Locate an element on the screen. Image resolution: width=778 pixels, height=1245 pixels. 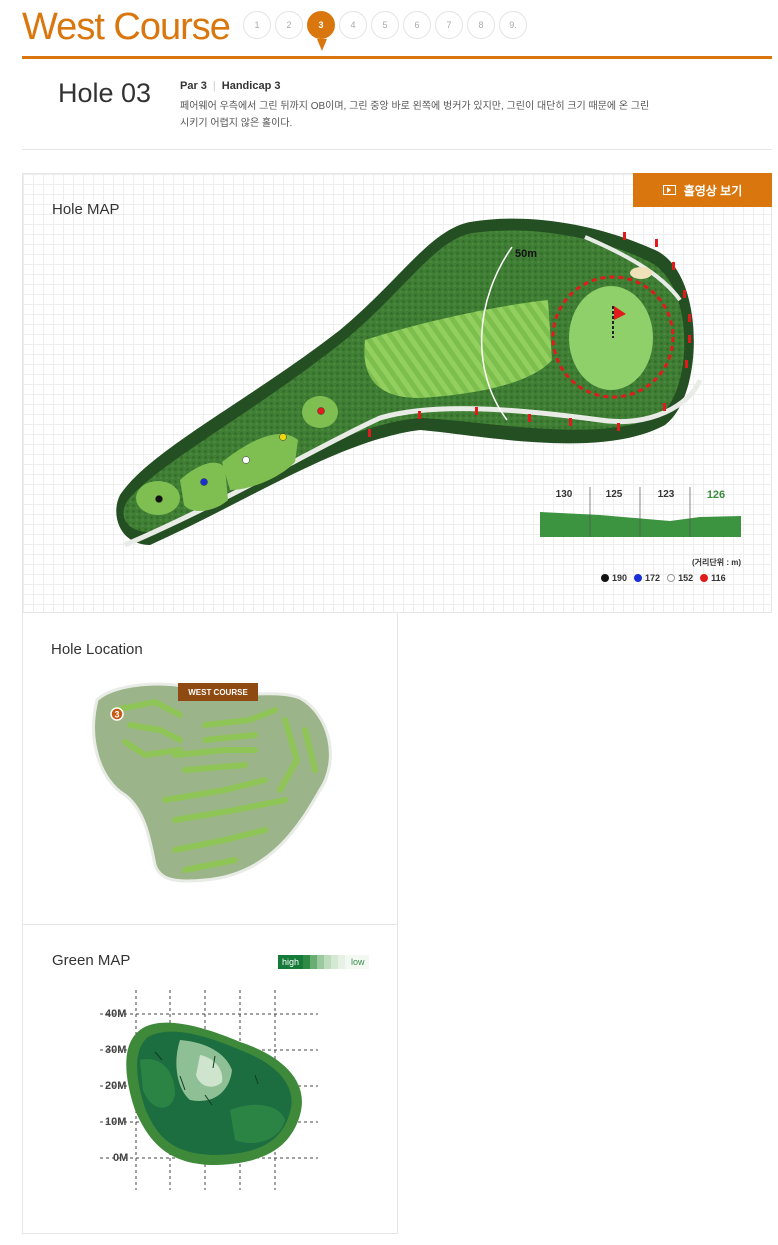
slope-legend-high: high is located at coordinates (291, 962).